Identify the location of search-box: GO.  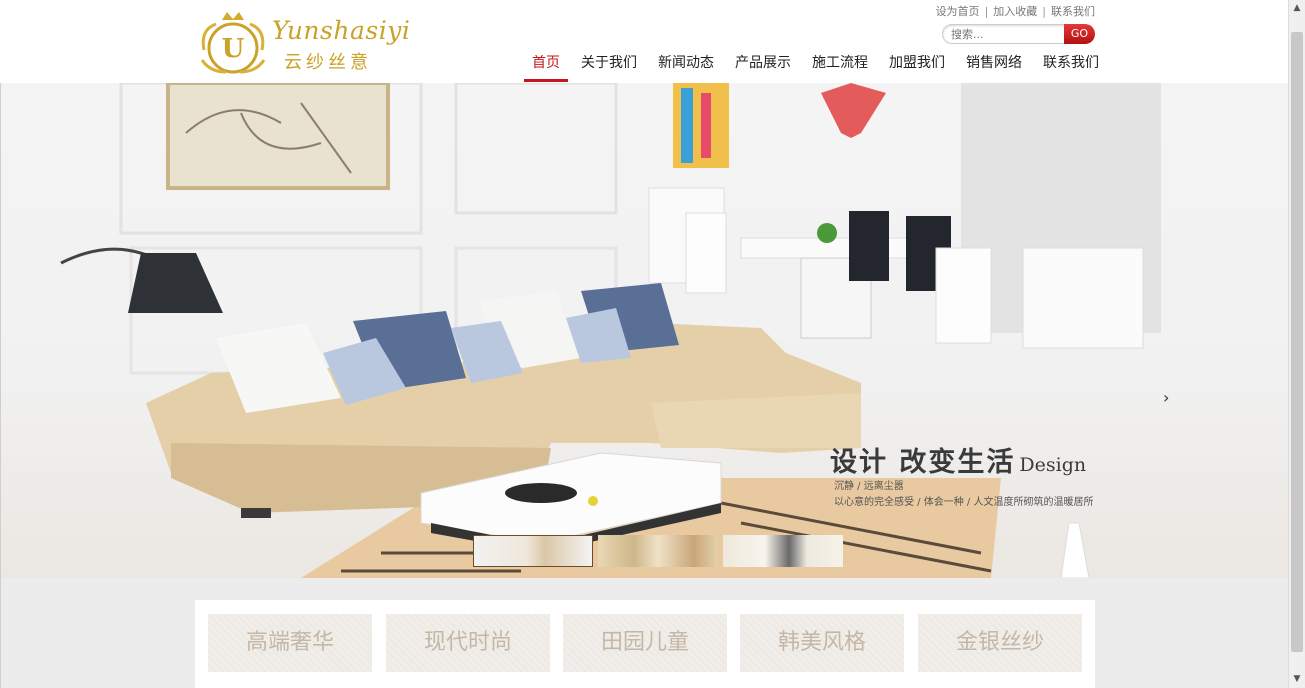
(1018, 35).